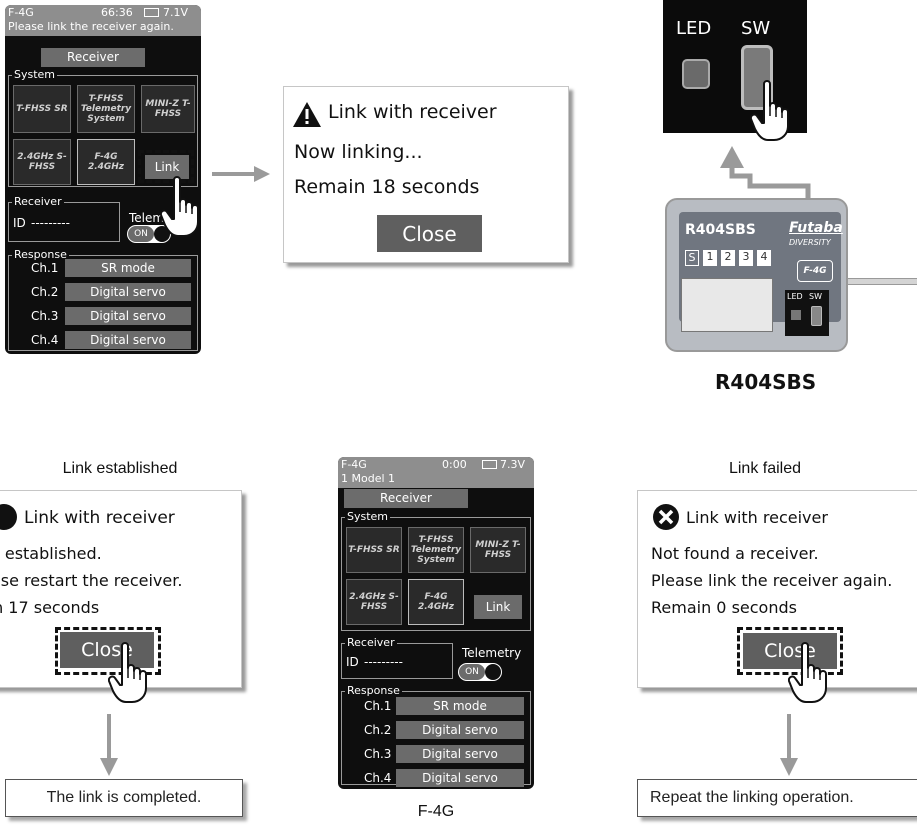  What do you see at coordinates (816, 316) in the screenshot?
I see `small-sw` at bounding box center [816, 316].